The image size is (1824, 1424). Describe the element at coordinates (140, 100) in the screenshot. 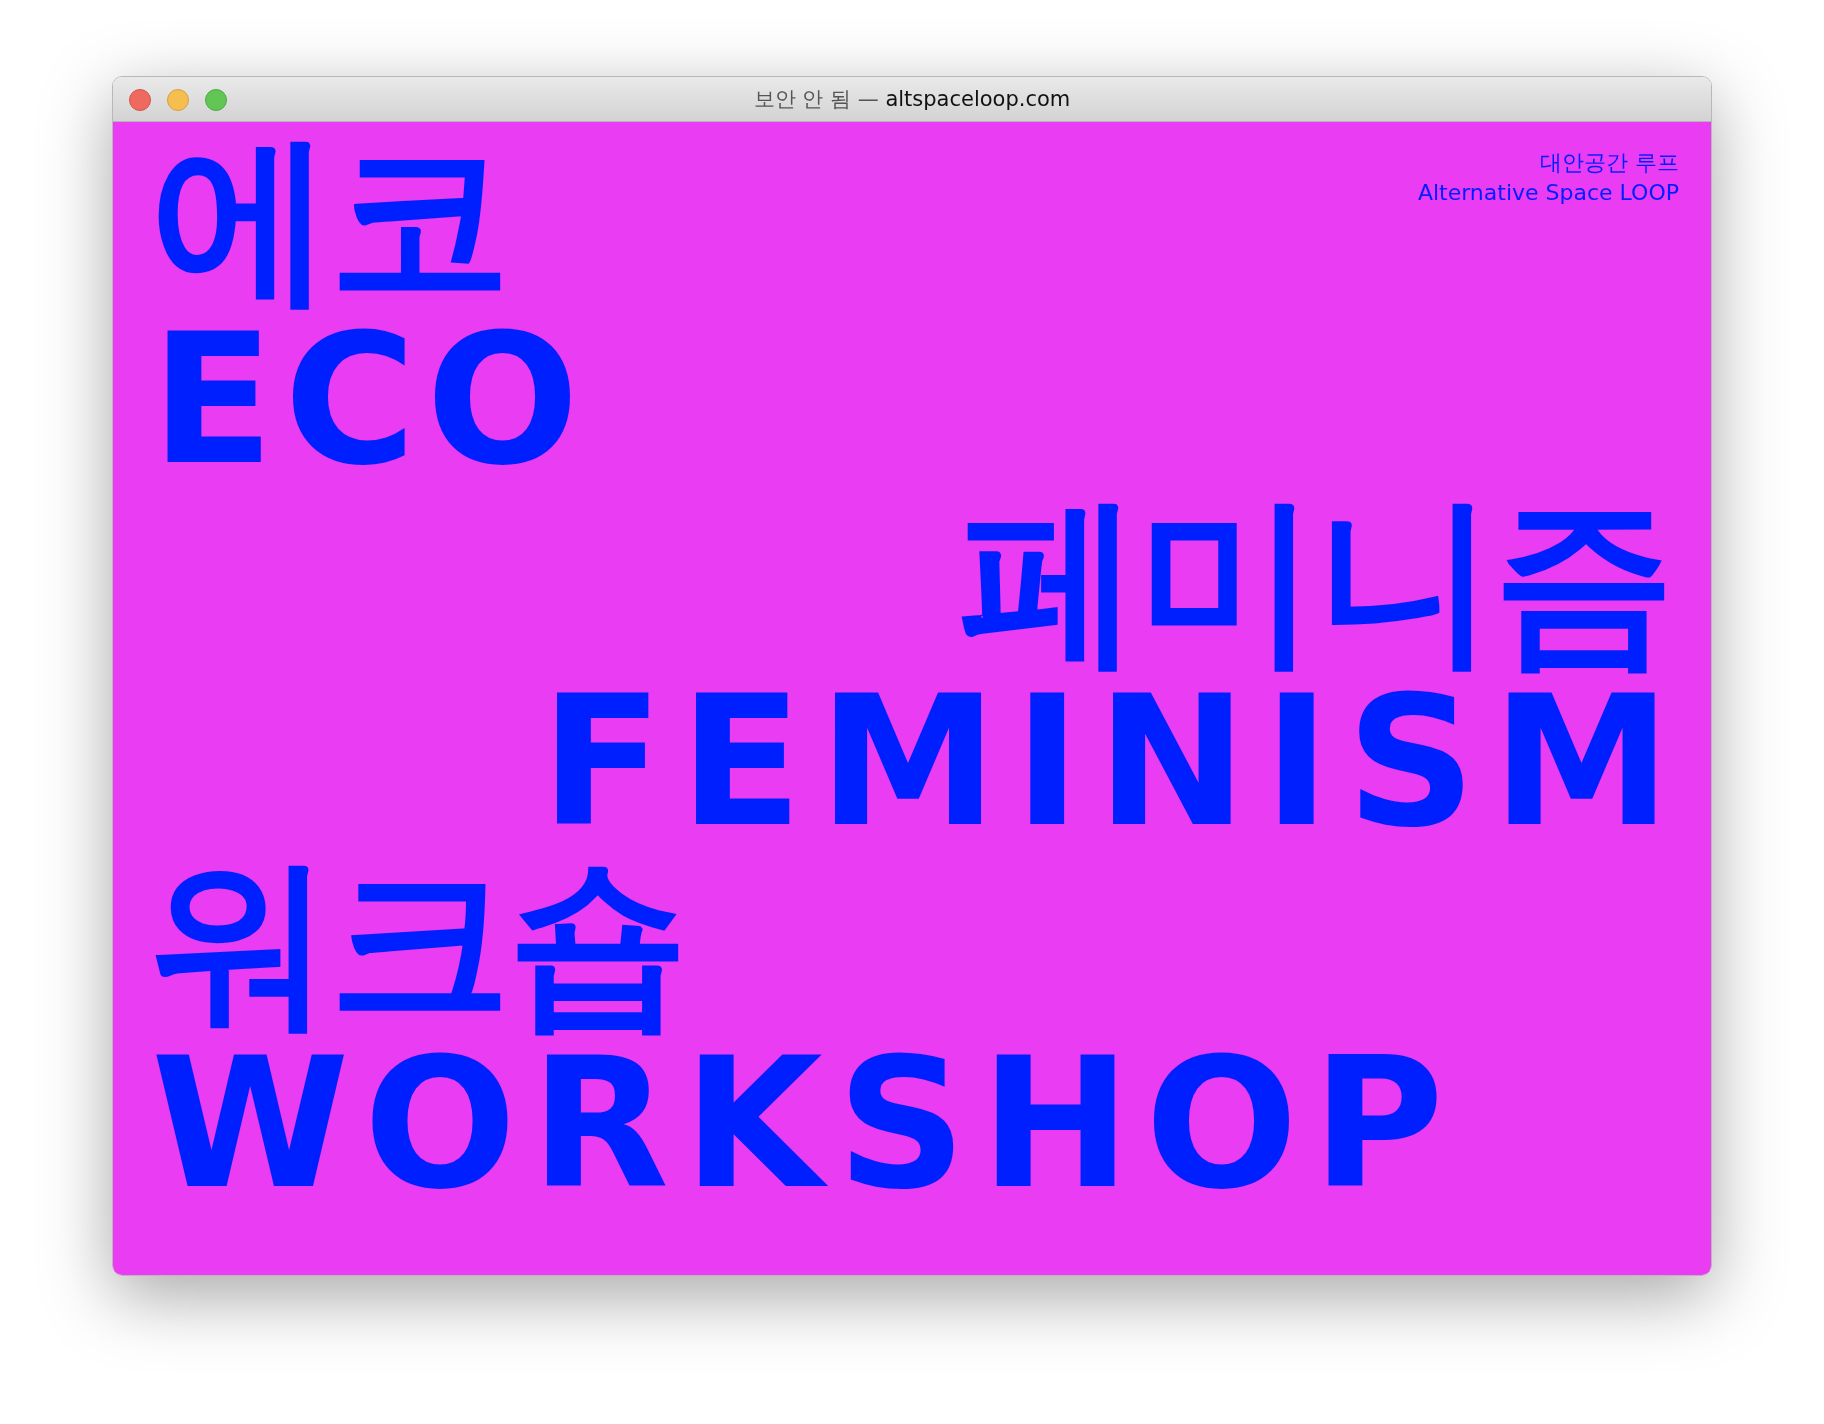

I see `close-button` at that location.